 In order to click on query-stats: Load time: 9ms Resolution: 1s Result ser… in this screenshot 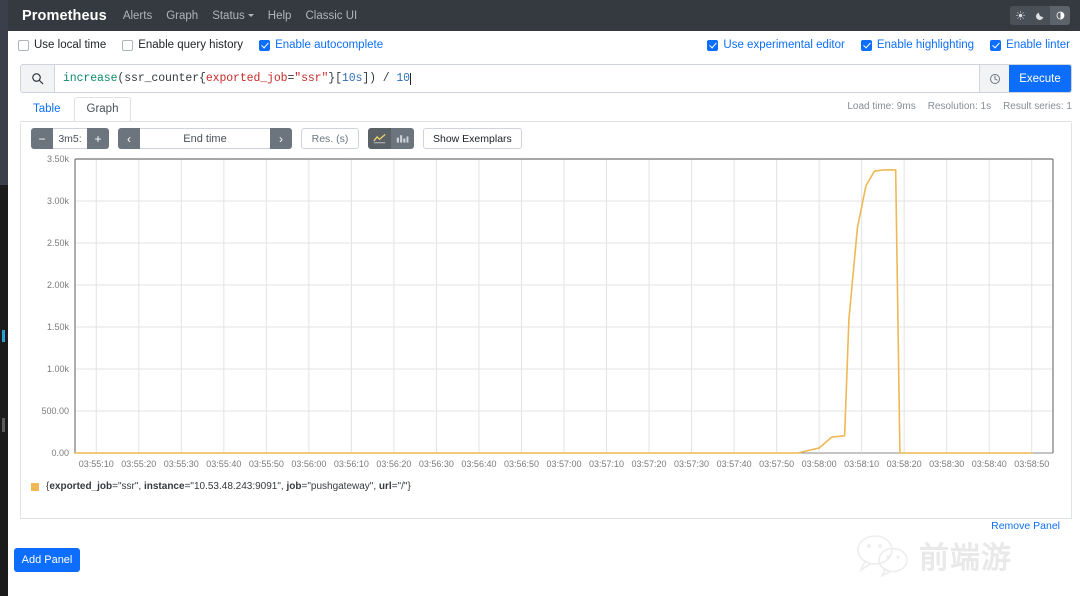, I will do `click(959, 106)`.